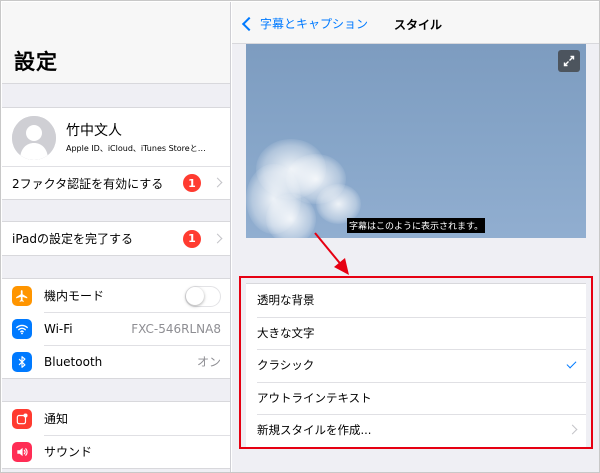 This screenshot has width=600, height=473. Describe the element at coordinates (331, 253) in the screenshot. I see `annotation-arrow-icon` at that location.